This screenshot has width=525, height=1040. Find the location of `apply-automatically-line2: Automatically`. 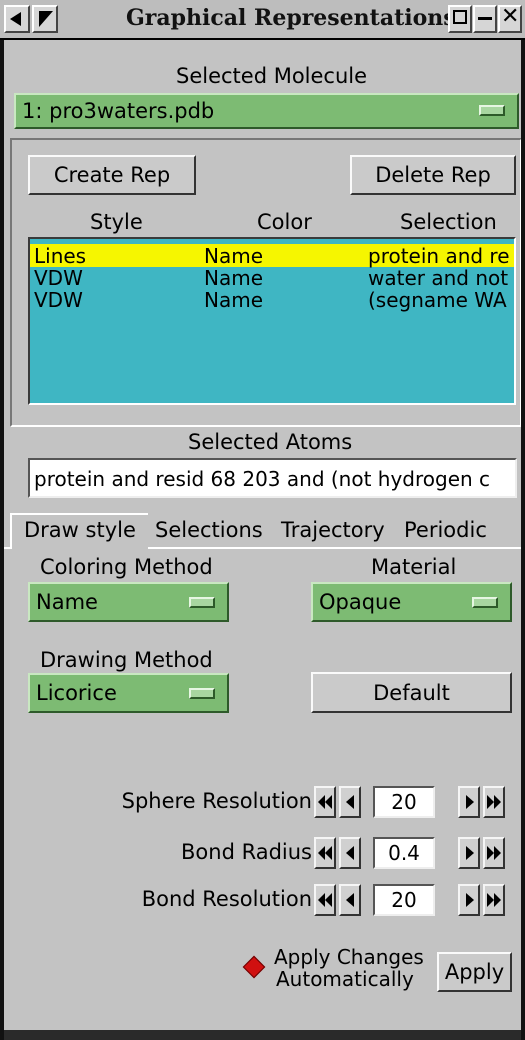

apply-automatically-line2: Automatically is located at coordinates (345, 979).